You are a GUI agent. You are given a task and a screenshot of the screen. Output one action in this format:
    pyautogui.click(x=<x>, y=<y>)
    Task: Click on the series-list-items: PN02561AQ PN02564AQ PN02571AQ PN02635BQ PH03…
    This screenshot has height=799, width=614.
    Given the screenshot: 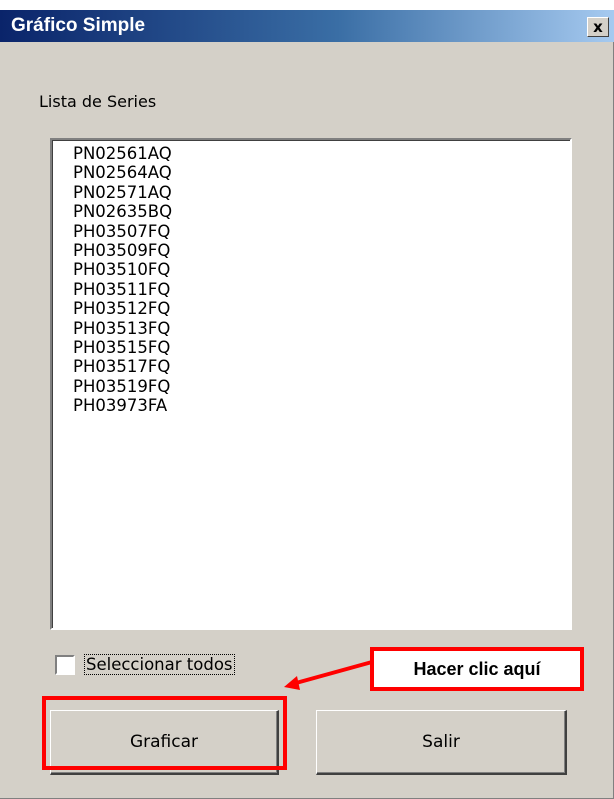 What is the action you would take?
    pyautogui.click(x=122, y=280)
    